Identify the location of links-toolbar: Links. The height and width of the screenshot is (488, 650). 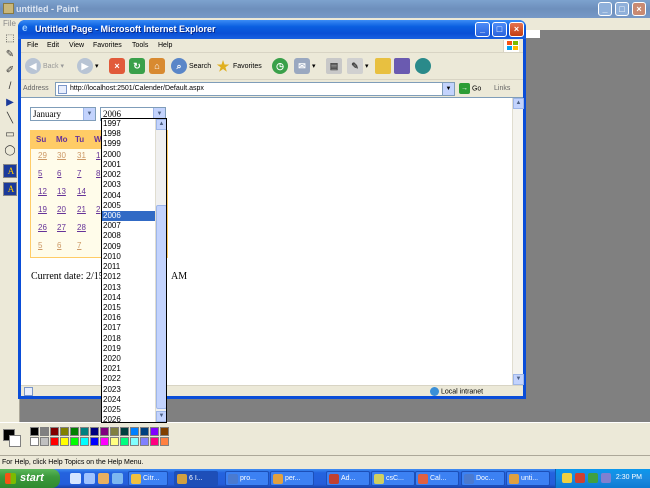
(502, 88).